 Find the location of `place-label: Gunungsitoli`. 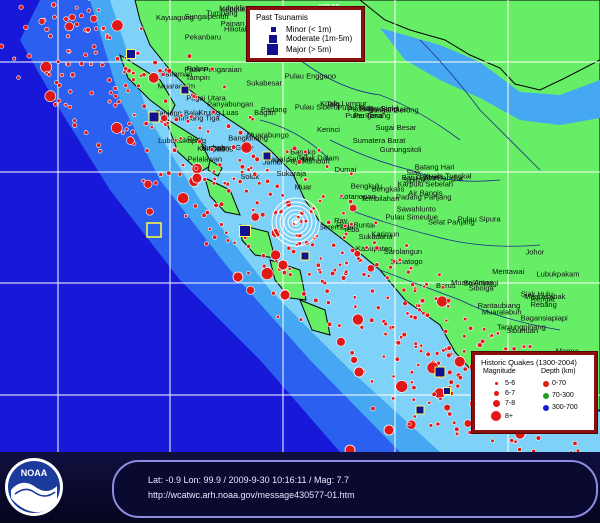

place-label: Gunungsitoli is located at coordinates (401, 149).